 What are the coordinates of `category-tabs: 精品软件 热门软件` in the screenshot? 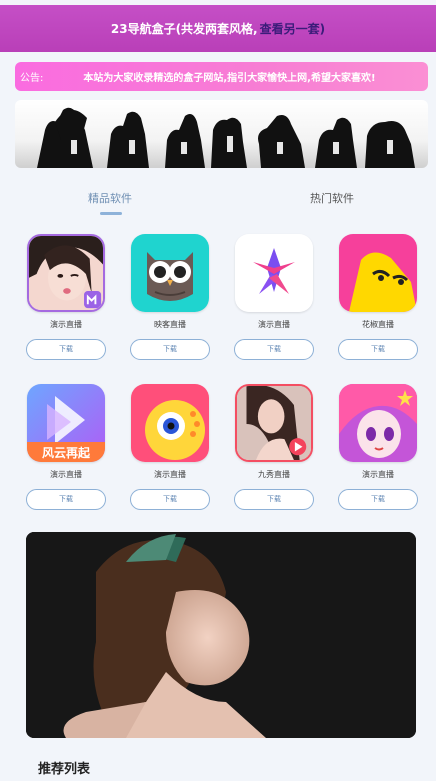 It's located at (218, 200).